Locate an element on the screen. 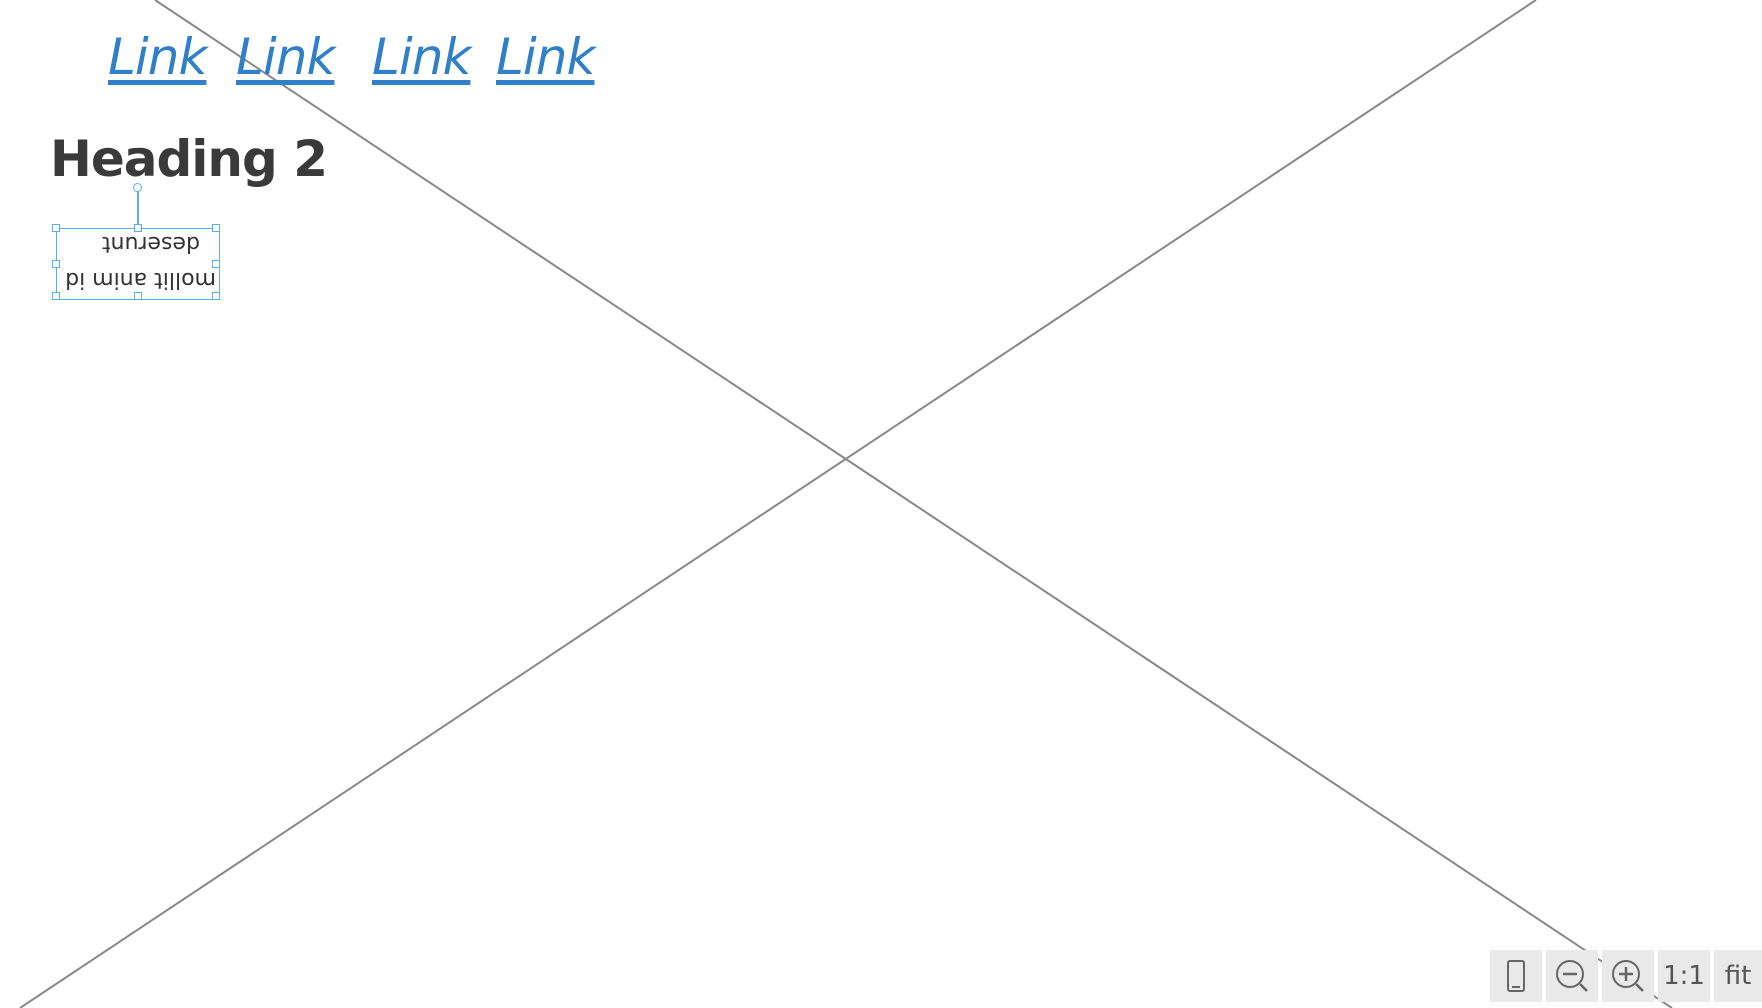 This screenshot has height=1008, width=1762. rotation-handle is located at coordinates (137, 187).